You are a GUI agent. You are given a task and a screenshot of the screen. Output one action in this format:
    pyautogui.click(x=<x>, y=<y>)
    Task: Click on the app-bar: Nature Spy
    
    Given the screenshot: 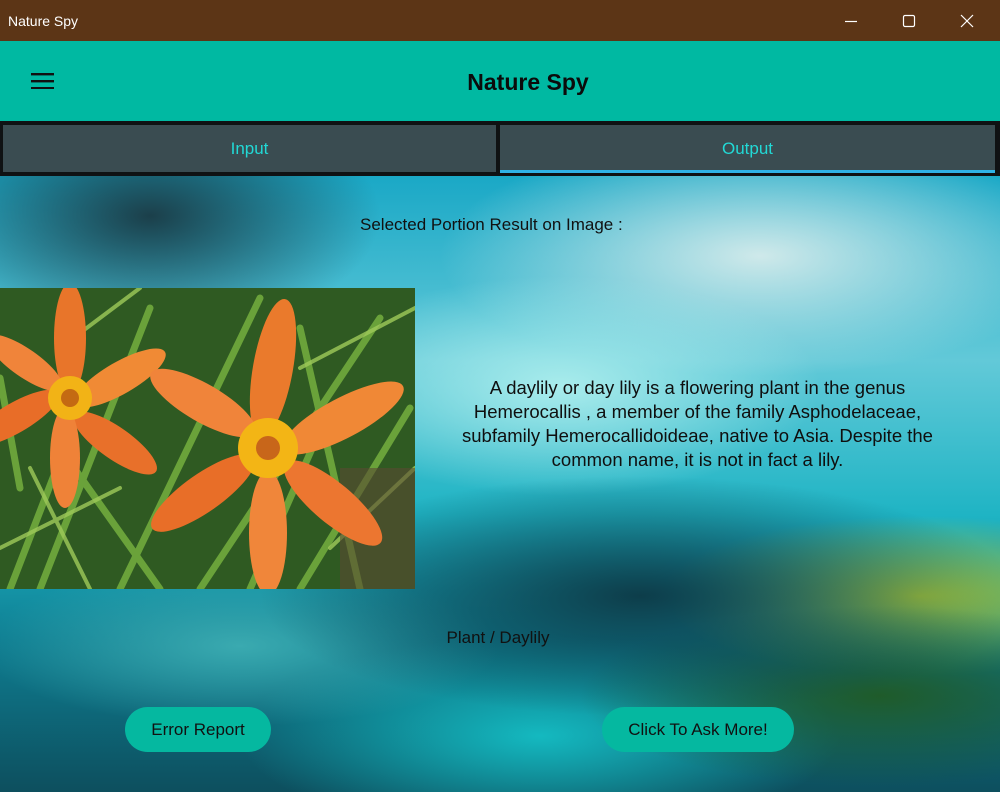 What is the action you would take?
    pyautogui.click(x=500, y=81)
    